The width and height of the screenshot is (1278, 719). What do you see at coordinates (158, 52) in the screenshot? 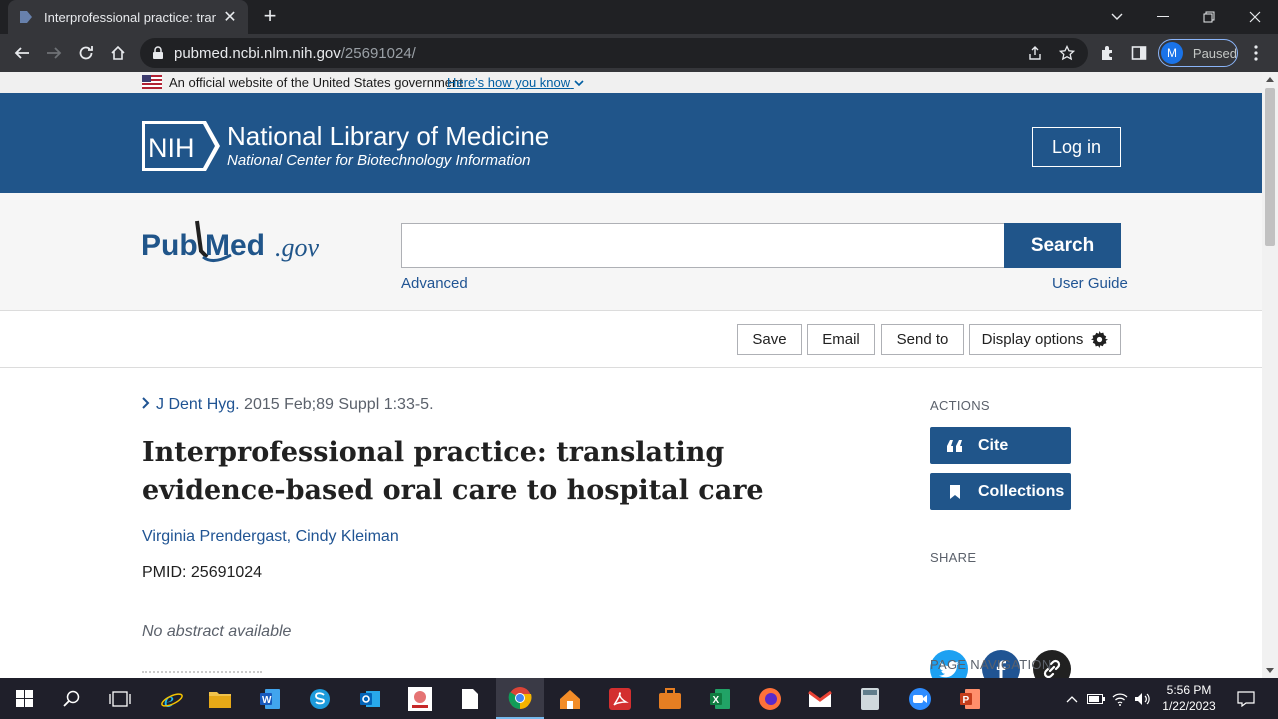
I see `lock-icon` at bounding box center [158, 52].